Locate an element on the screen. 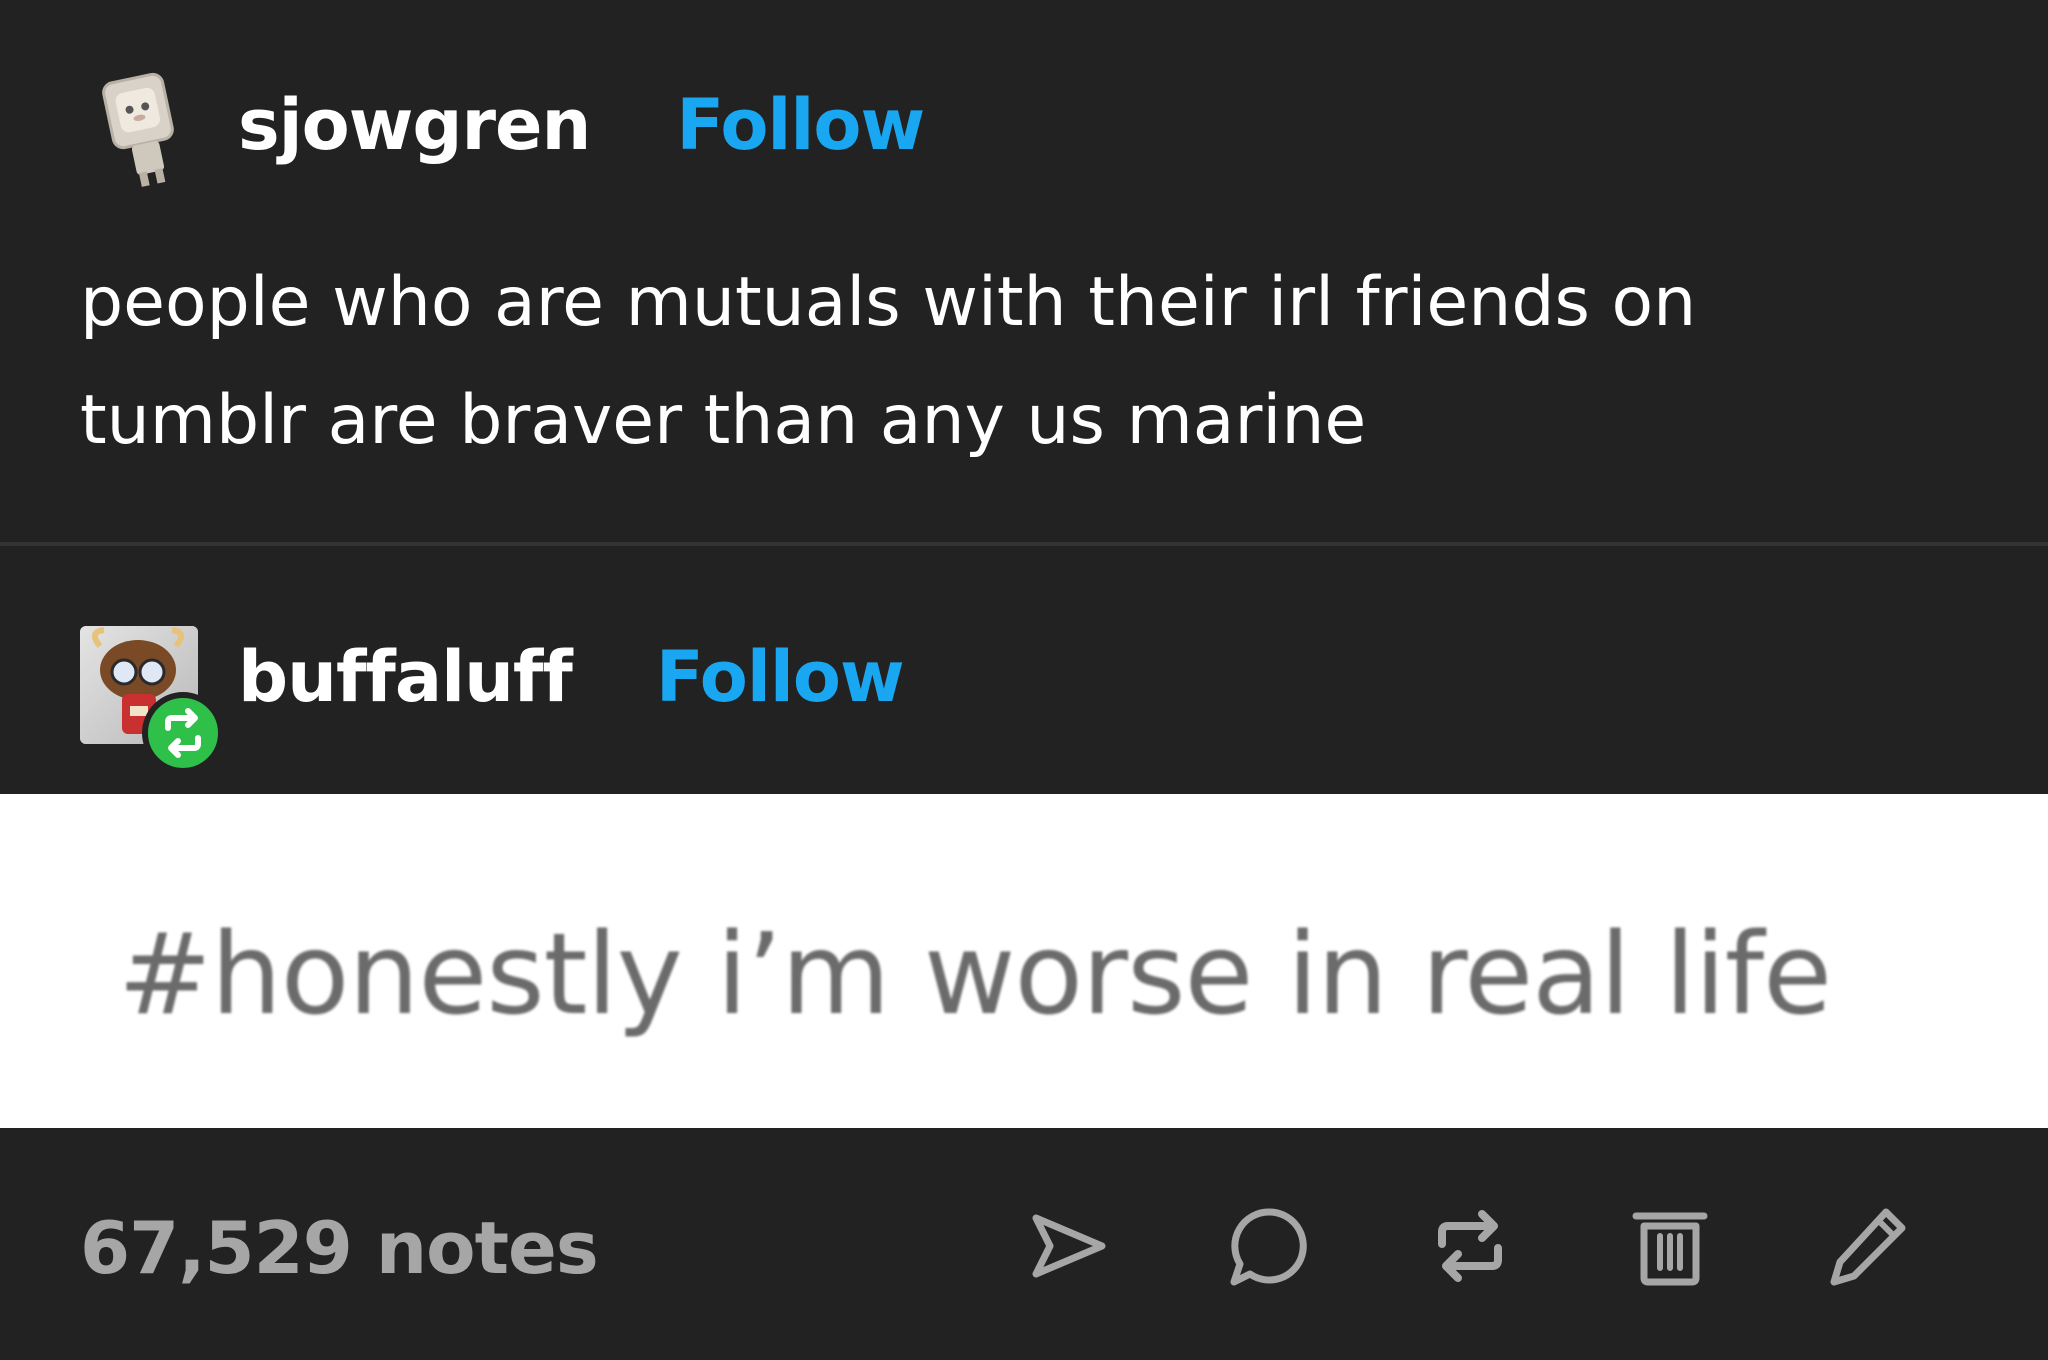 This screenshot has width=2048, height=1360. post-tag: #honestly i’m worse in real life is located at coordinates (975, 975).